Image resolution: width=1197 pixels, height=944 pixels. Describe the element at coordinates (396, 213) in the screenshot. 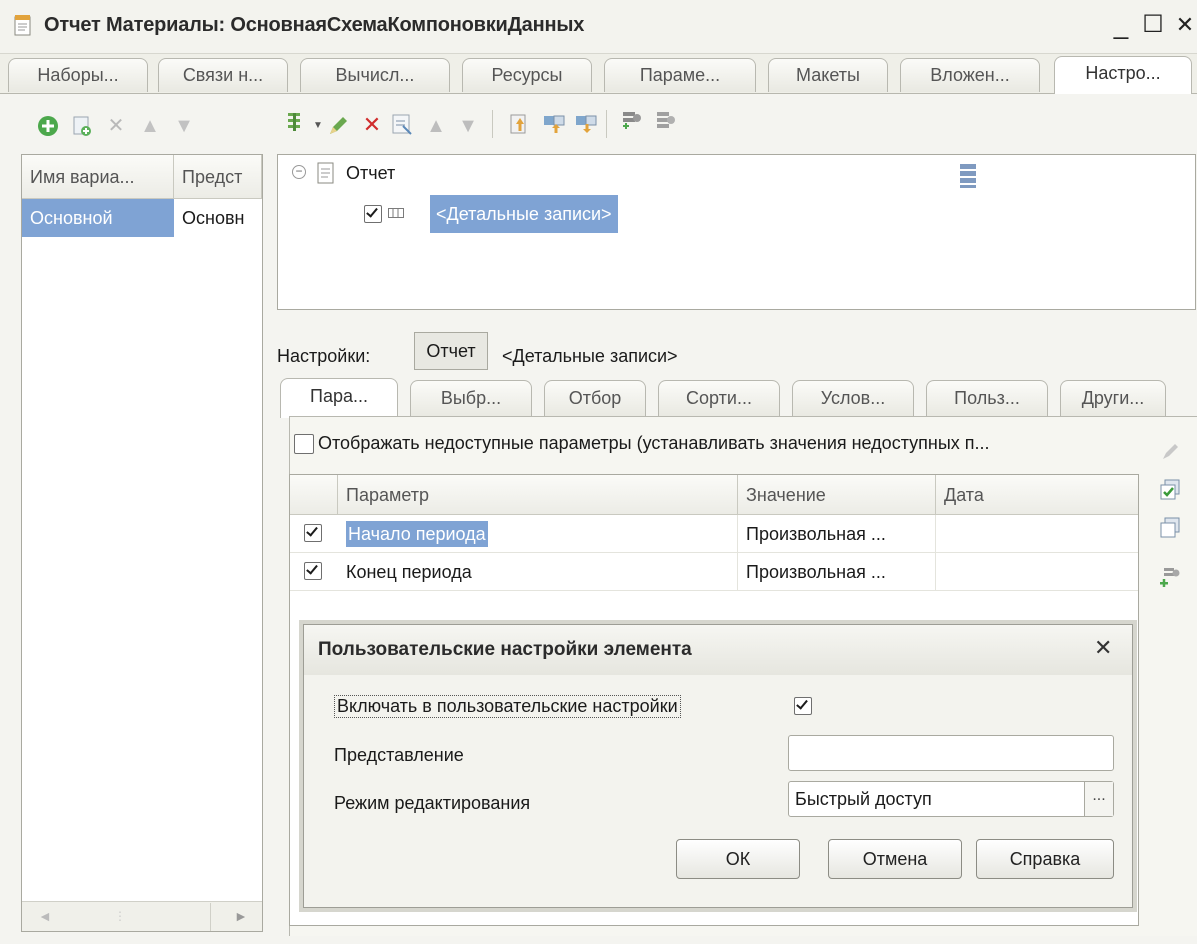

I see `records-icon` at that location.